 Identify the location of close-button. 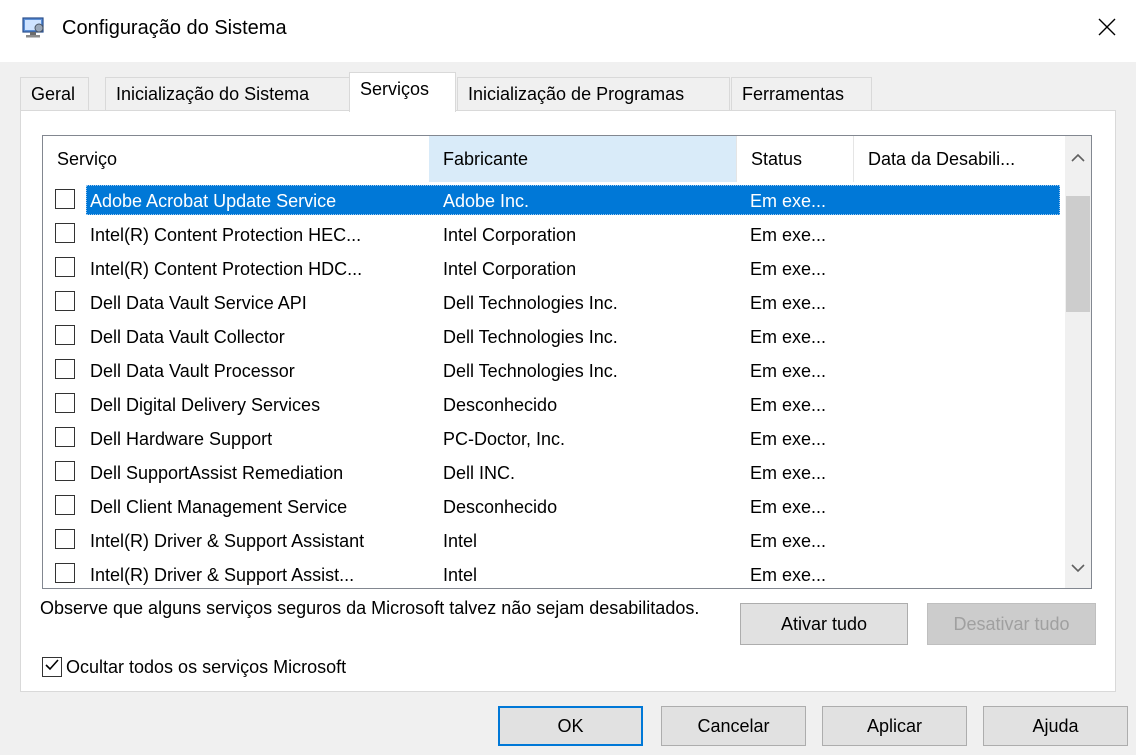
(1107, 29).